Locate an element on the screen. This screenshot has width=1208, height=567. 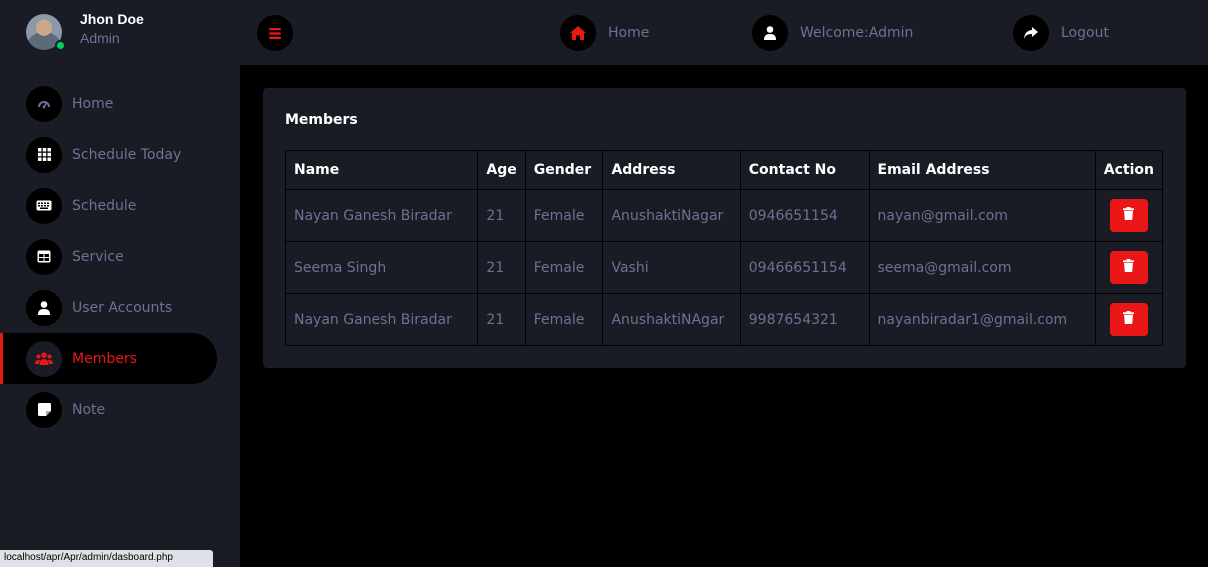
sidebar-item-label: Members is located at coordinates (104, 358).